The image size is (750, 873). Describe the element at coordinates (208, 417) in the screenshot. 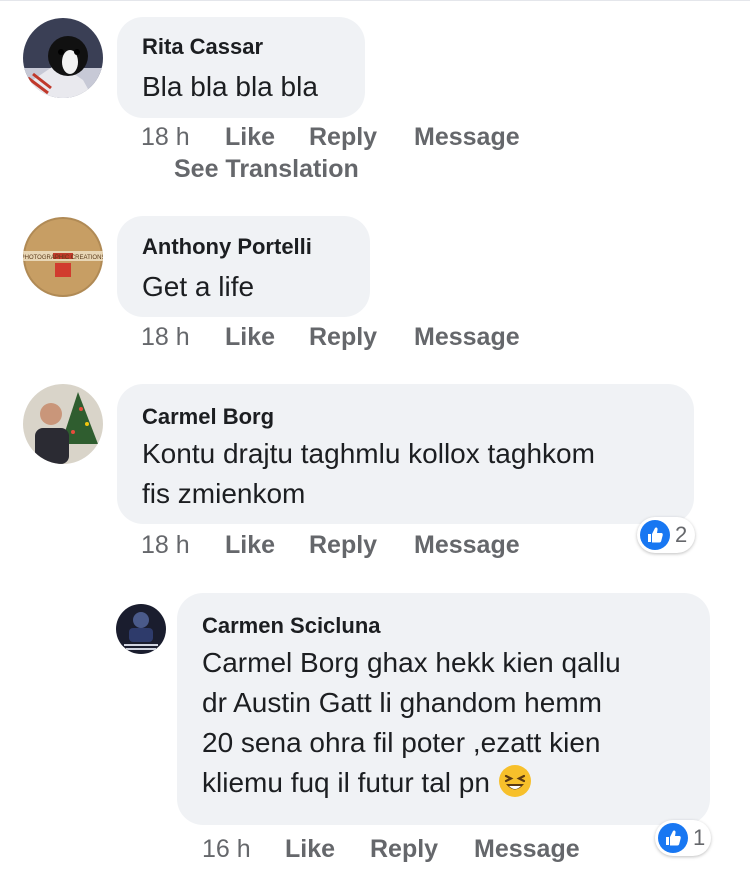

I see `comment-author: Carmel Borg` at that location.